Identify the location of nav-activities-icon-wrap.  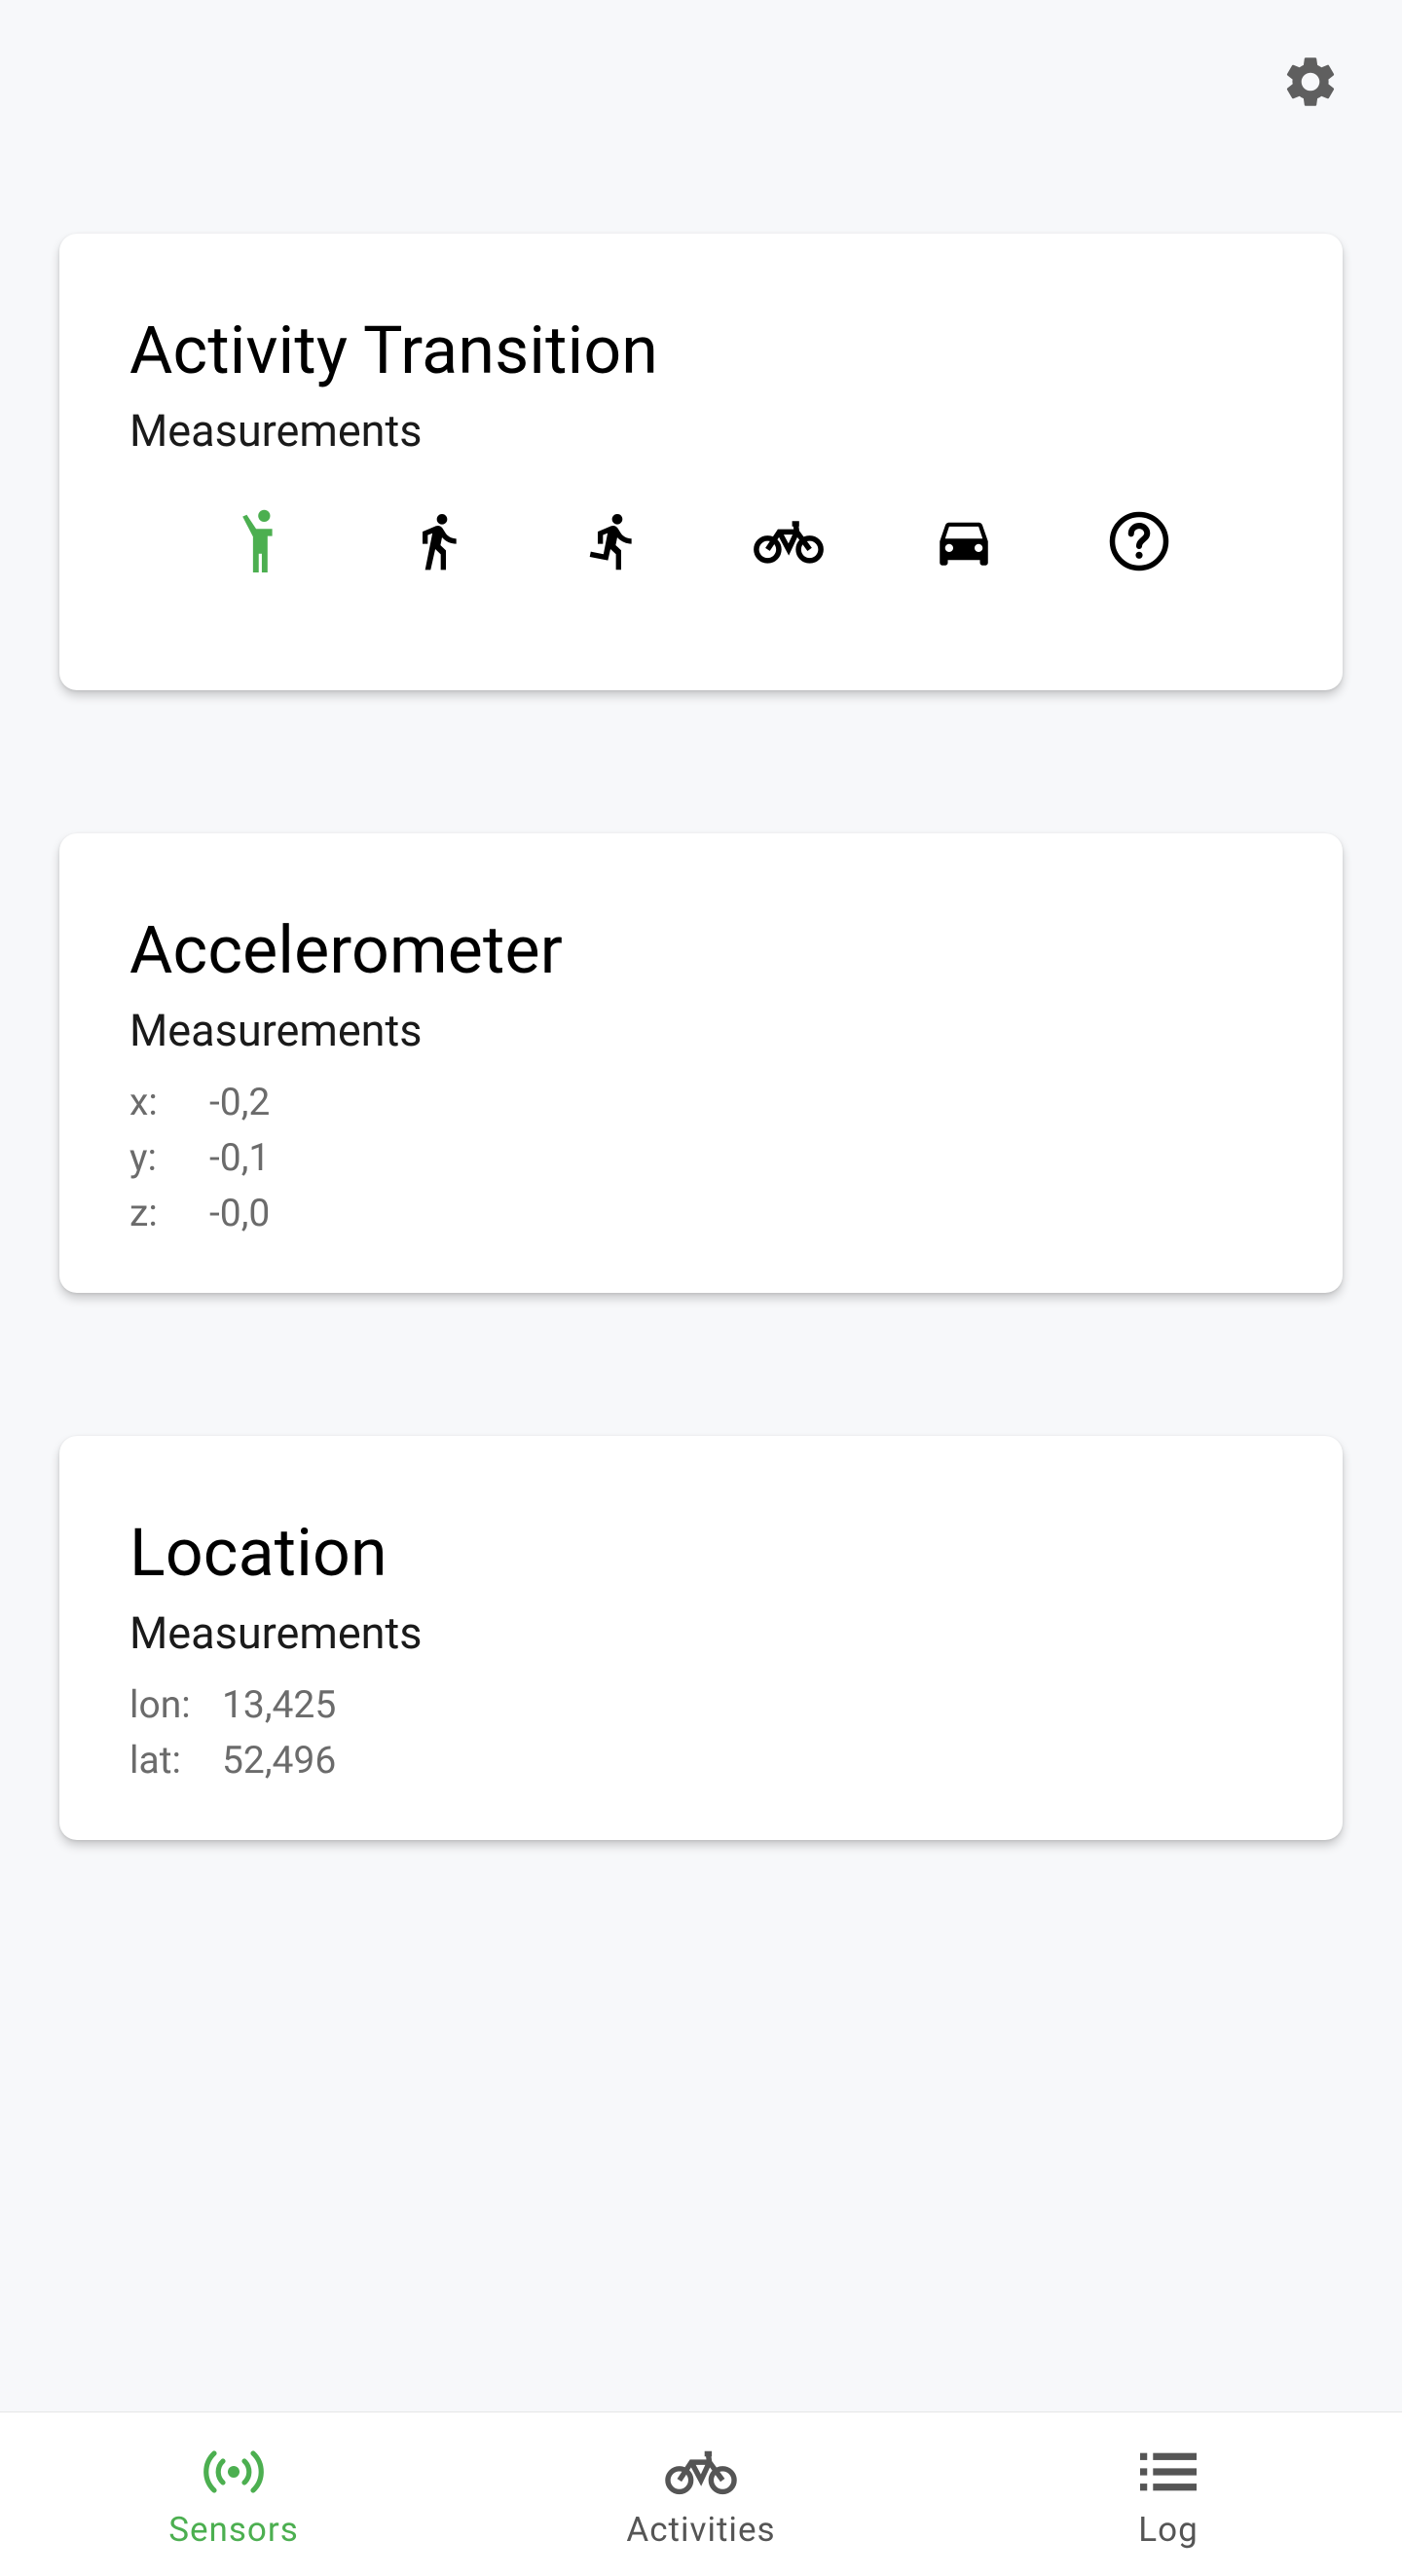
(701, 2472).